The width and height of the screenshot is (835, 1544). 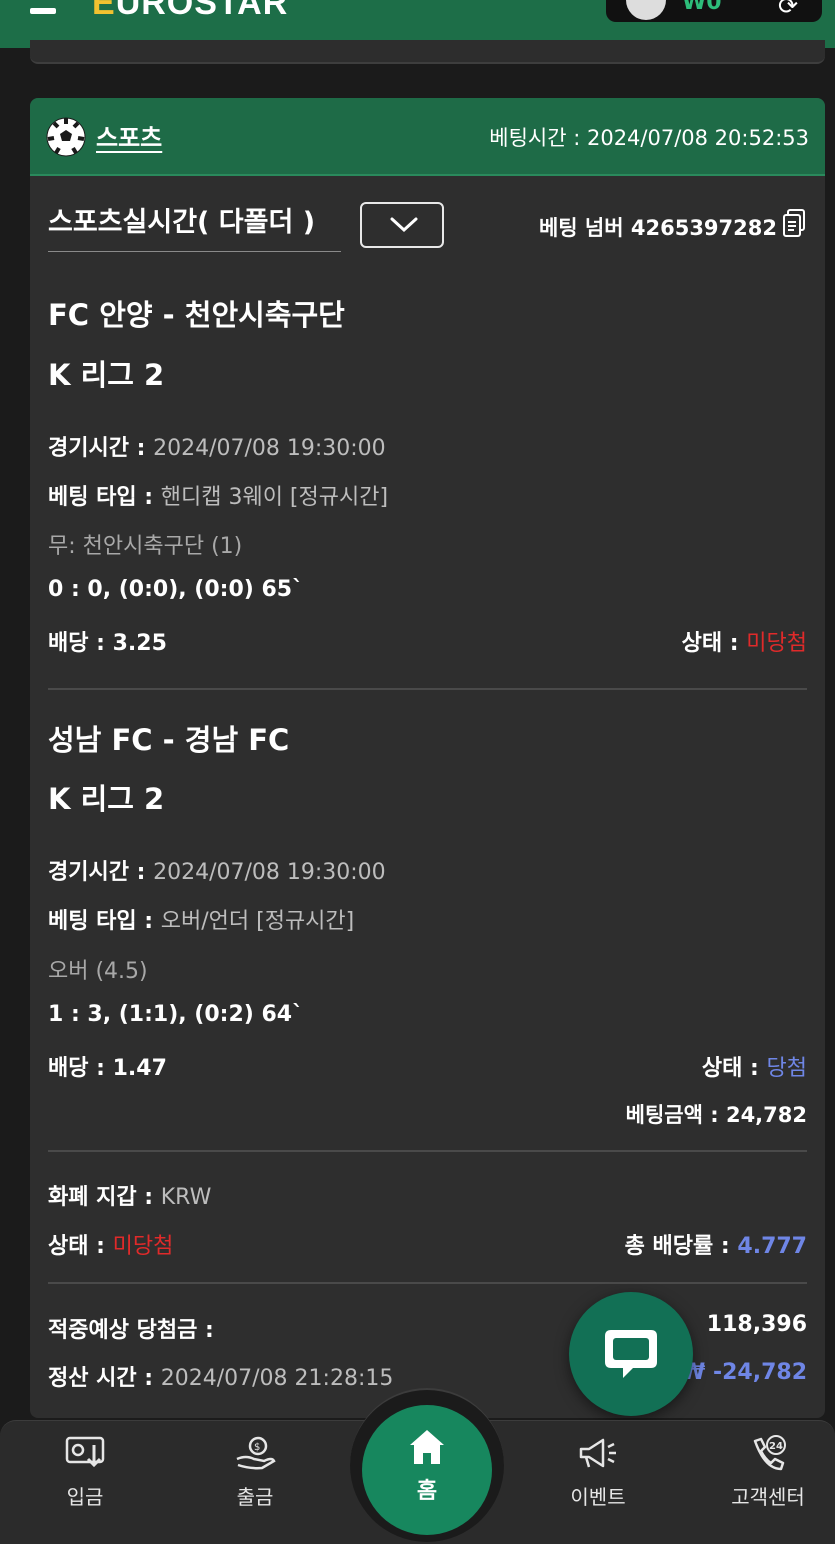 I want to click on expected-winnings-value: 118,396, so click(x=756, y=1324).